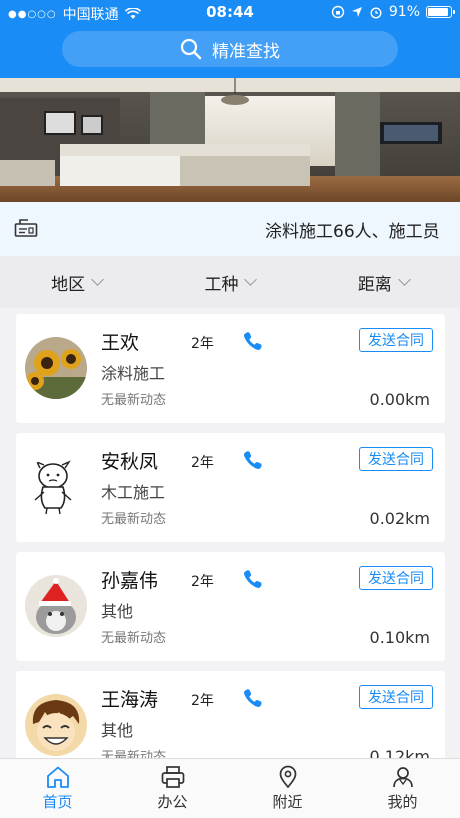  I want to click on worker-name: 王海涛, so click(130, 700).